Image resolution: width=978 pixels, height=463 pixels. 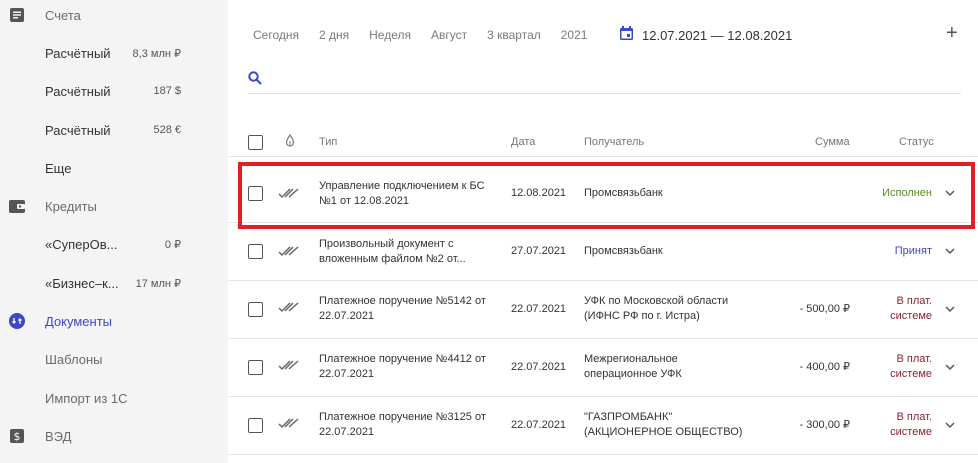 What do you see at coordinates (156, 53) in the screenshot?
I see `account-amount: 8,3 млн ₽` at bounding box center [156, 53].